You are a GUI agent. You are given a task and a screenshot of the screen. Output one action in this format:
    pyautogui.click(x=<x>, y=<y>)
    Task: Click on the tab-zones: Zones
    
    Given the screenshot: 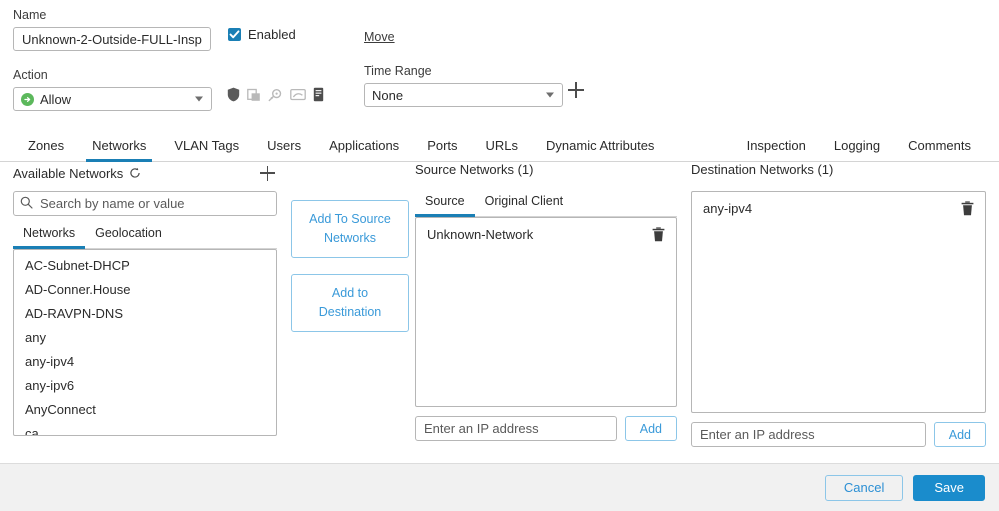 What is the action you would take?
    pyautogui.click(x=46, y=149)
    